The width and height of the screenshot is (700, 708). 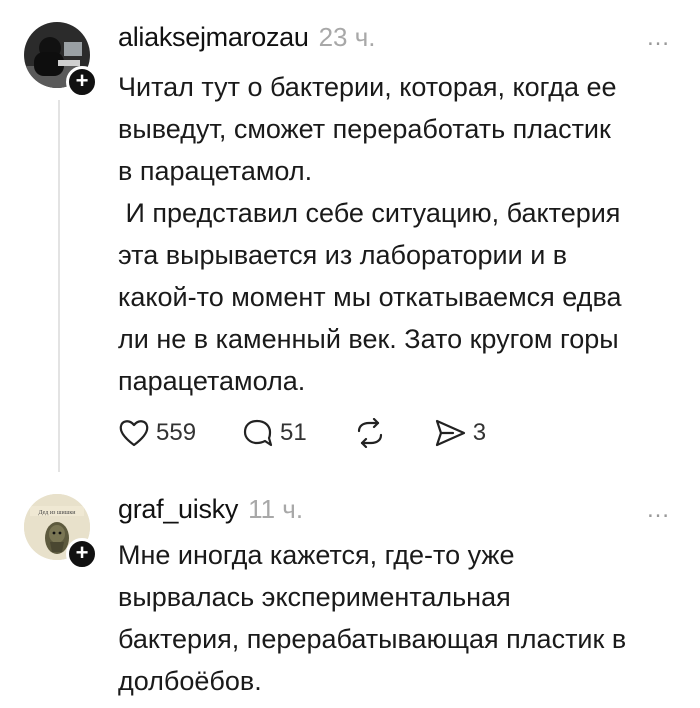 What do you see at coordinates (450, 433) in the screenshot?
I see `send-icon` at bounding box center [450, 433].